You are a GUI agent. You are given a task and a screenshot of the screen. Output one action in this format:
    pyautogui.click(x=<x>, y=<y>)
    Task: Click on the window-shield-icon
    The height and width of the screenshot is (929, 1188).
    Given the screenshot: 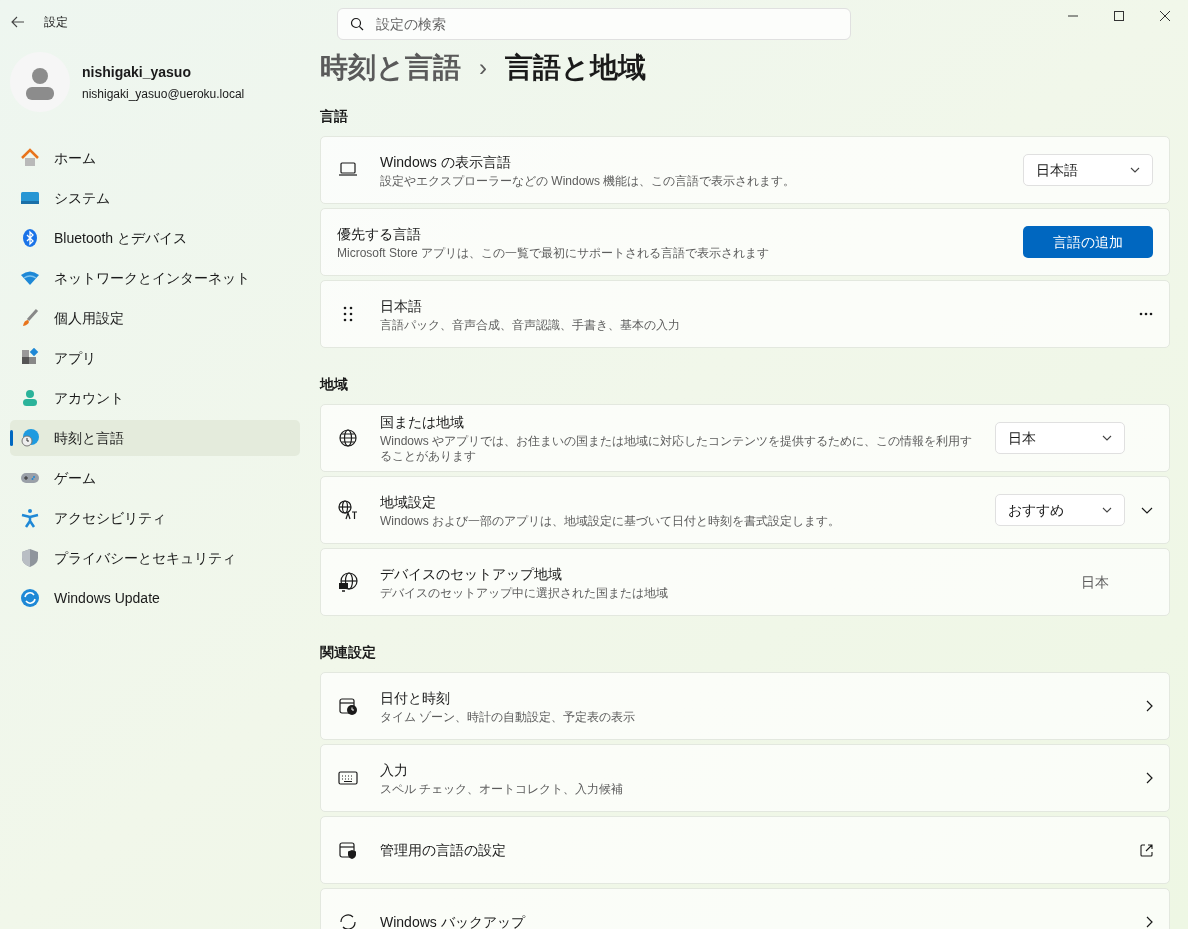 What is the action you would take?
    pyautogui.click(x=348, y=850)
    